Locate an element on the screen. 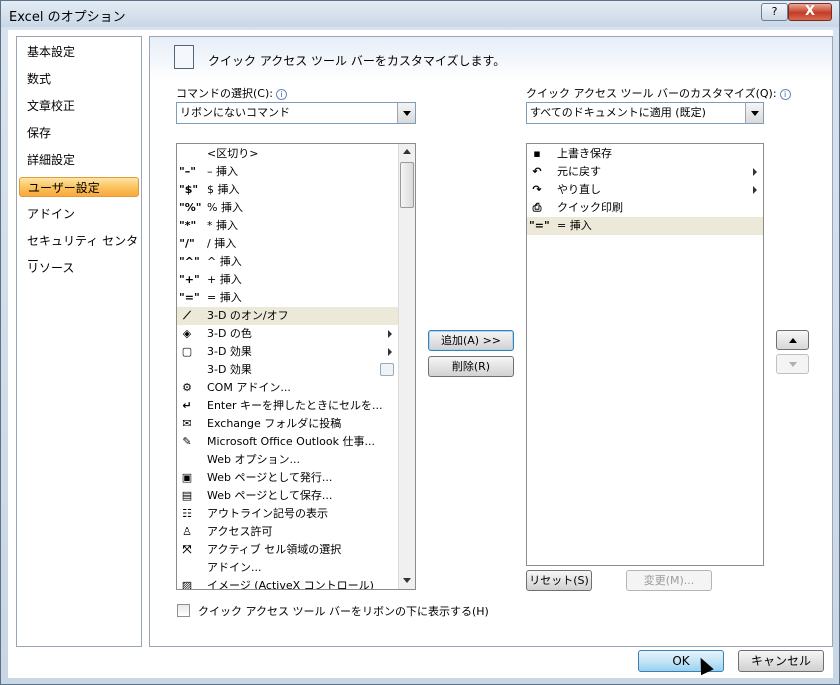 The width and height of the screenshot is (840, 685). customize-qat-combo: すべてのドキュメントに適用 (既定) is located at coordinates (645, 113).